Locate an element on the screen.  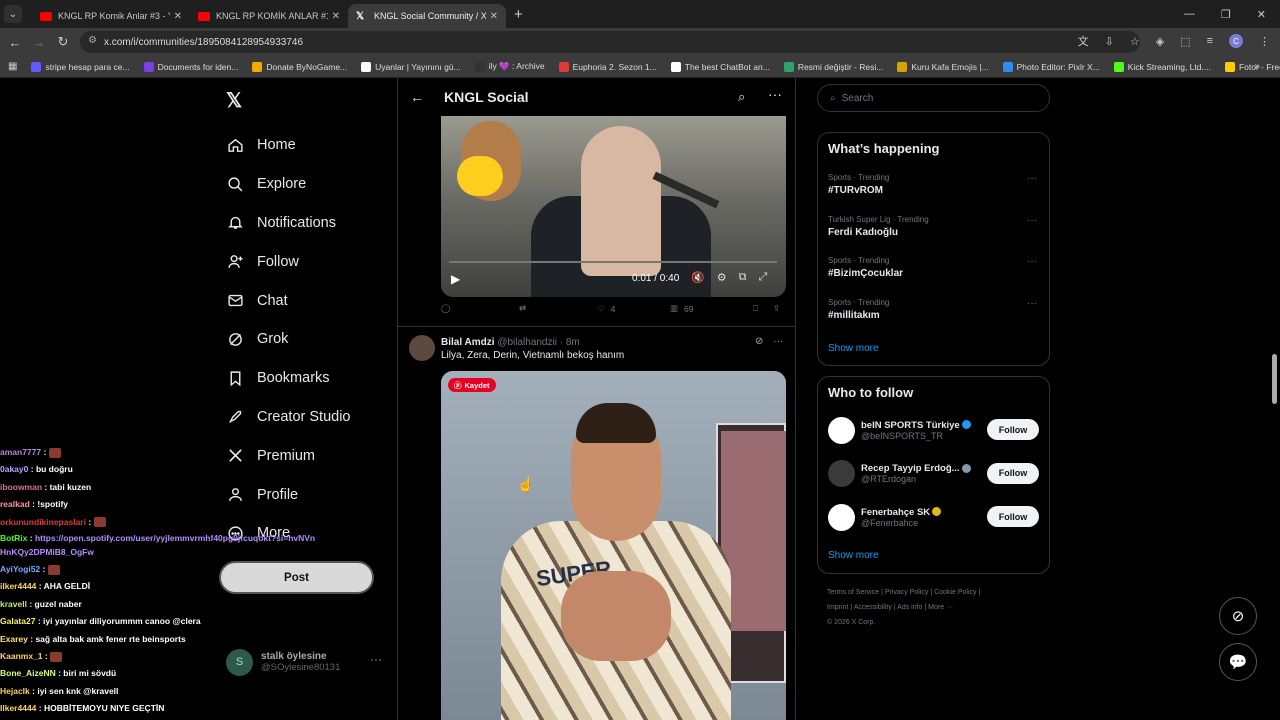
trend-item: Sports · Trending #millitakım ··· is located at coordinates (932, 309).